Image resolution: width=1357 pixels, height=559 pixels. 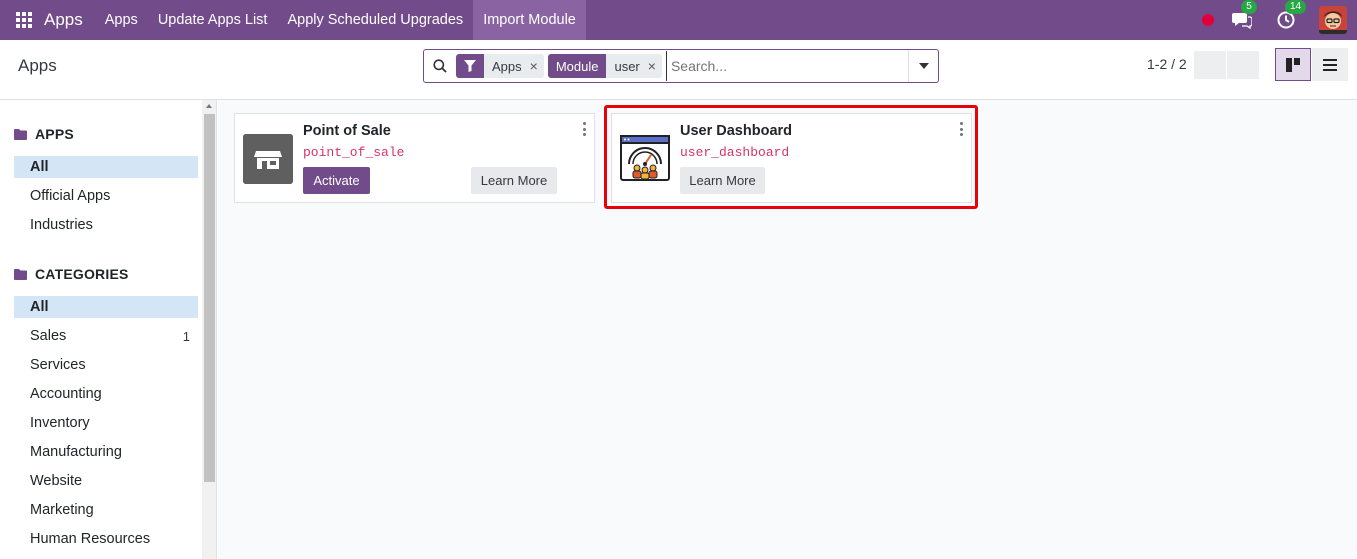 I want to click on messages-button: 5, so click(x=1244, y=15).